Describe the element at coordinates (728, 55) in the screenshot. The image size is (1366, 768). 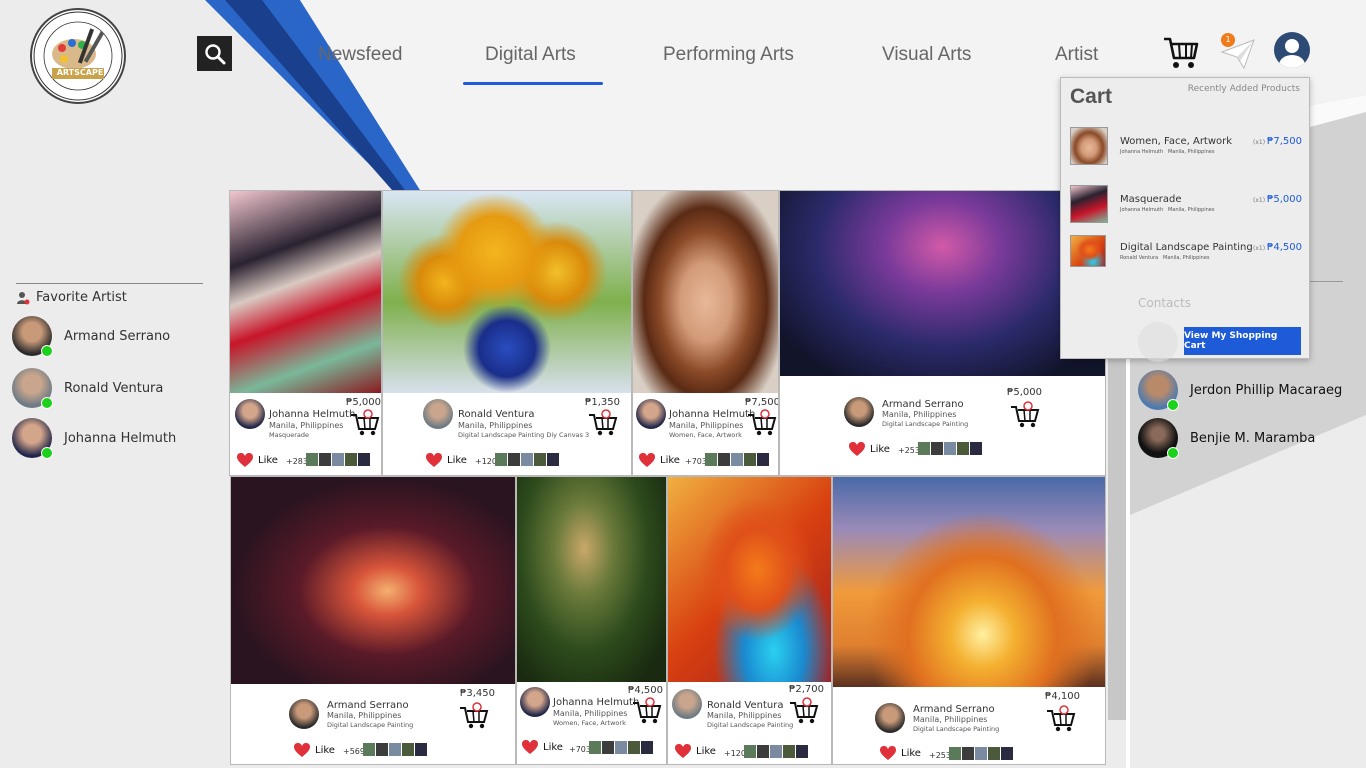
I see `nav-performing-arts: Performing Arts` at that location.